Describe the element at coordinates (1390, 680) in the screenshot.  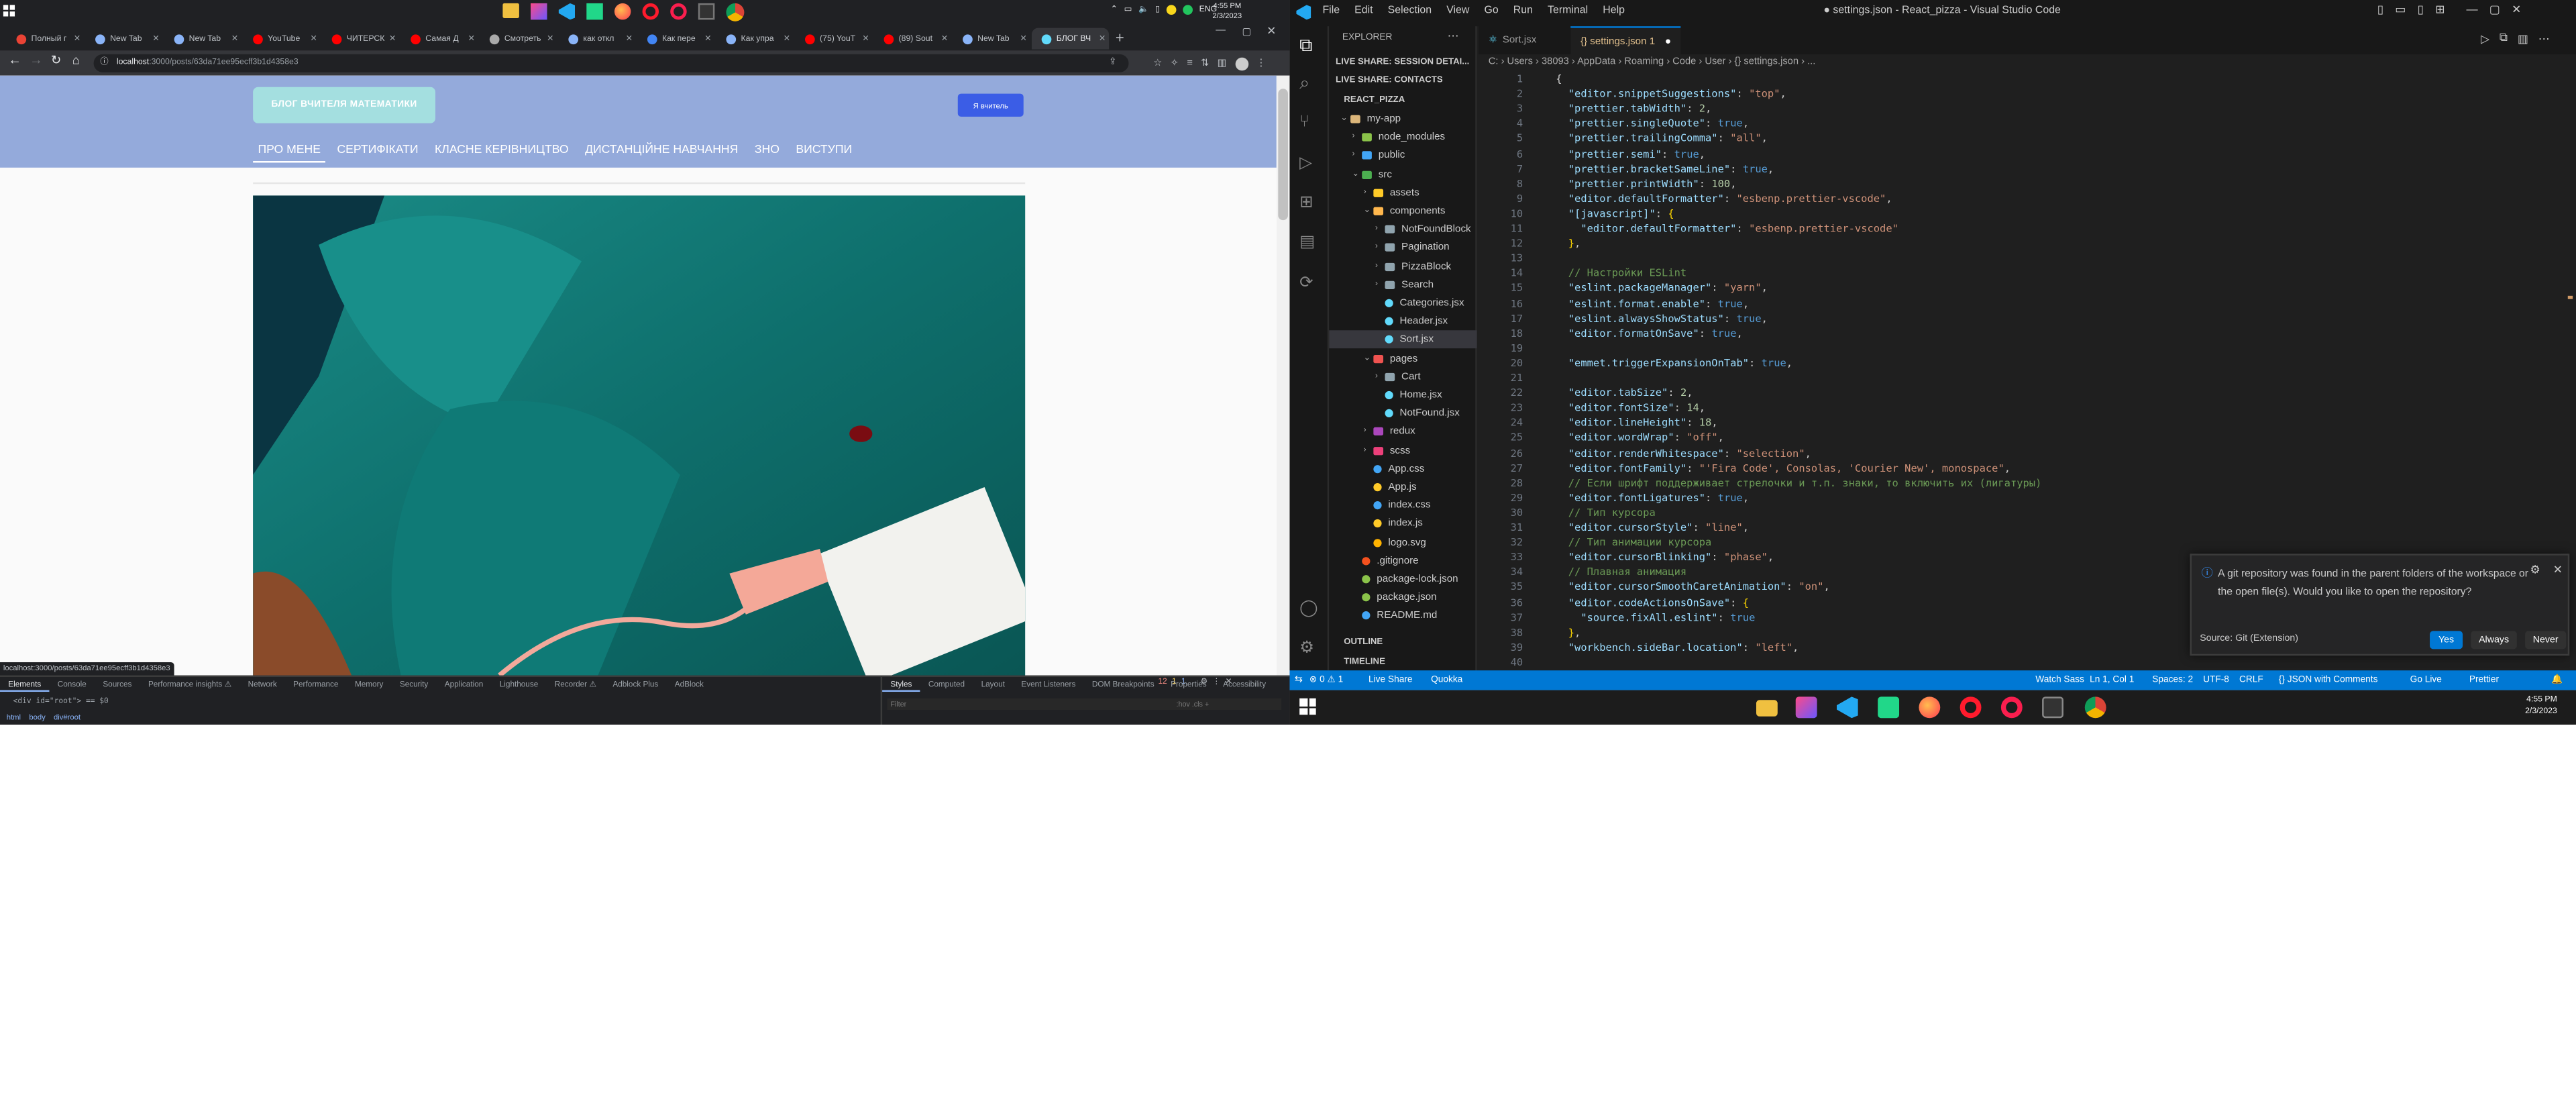
I see `live-share-status: Live Share` at that location.